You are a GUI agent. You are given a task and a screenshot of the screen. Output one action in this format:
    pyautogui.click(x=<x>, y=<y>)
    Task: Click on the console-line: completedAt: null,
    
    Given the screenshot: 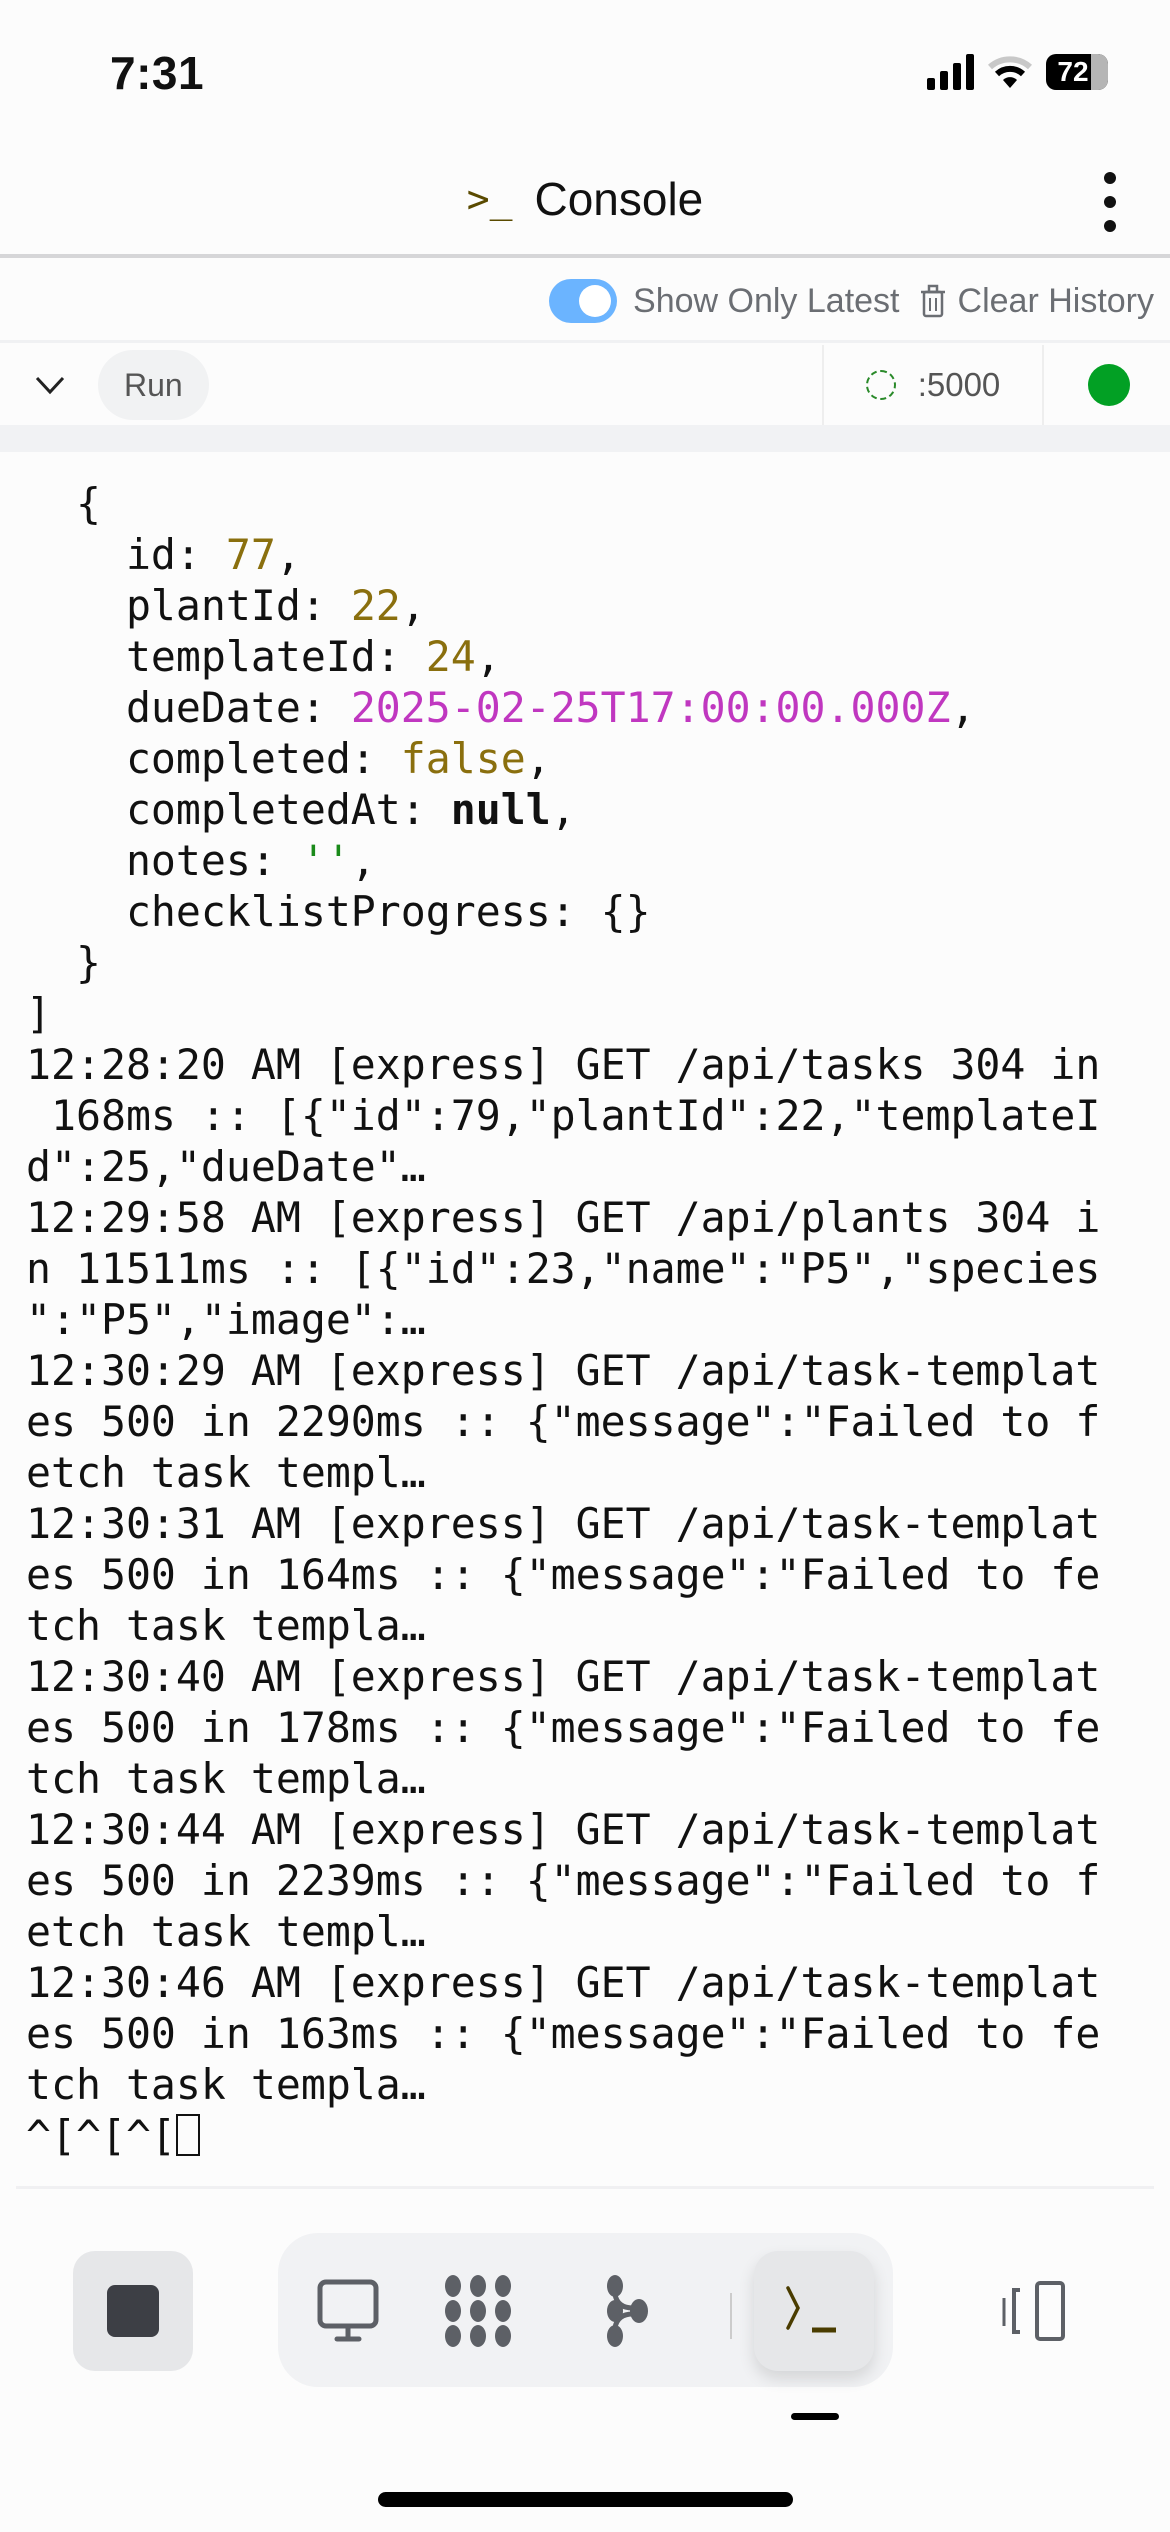 What is the action you would take?
    pyautogui.click(x=563, y=809)
    